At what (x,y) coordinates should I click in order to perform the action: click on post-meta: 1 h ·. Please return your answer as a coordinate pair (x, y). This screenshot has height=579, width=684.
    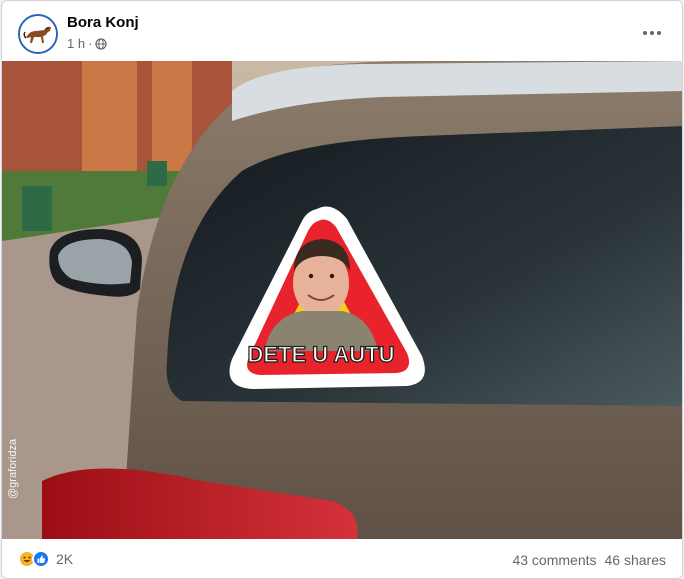
    Looking at the image, I should click on (87, 43).